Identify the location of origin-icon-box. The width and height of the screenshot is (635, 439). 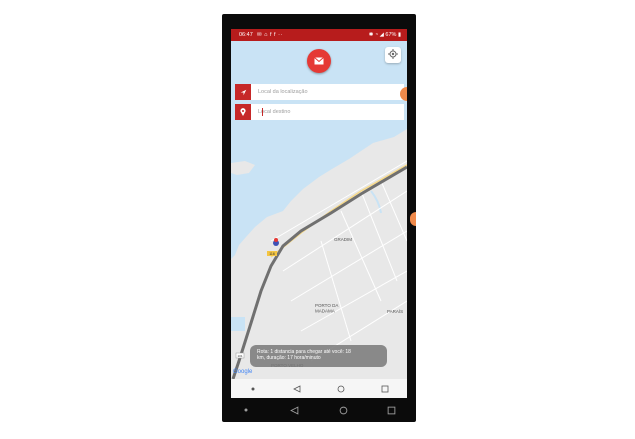
(243, 92).